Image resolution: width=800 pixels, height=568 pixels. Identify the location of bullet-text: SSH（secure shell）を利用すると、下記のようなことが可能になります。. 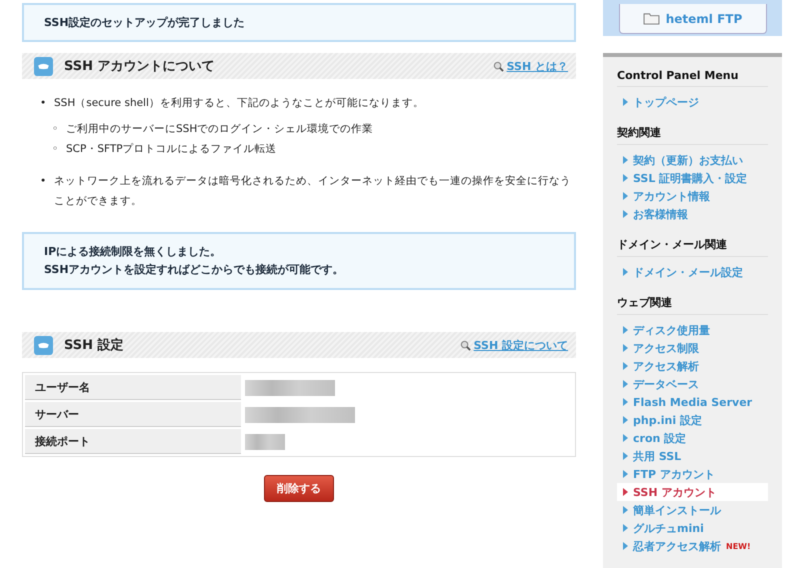
(239, 103).